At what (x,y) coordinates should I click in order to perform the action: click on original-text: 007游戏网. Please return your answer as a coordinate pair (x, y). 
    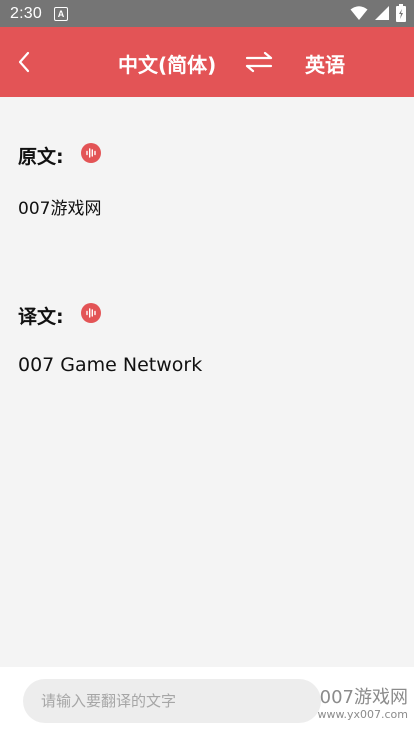
    Looking at the image, I should click on (60, 209).